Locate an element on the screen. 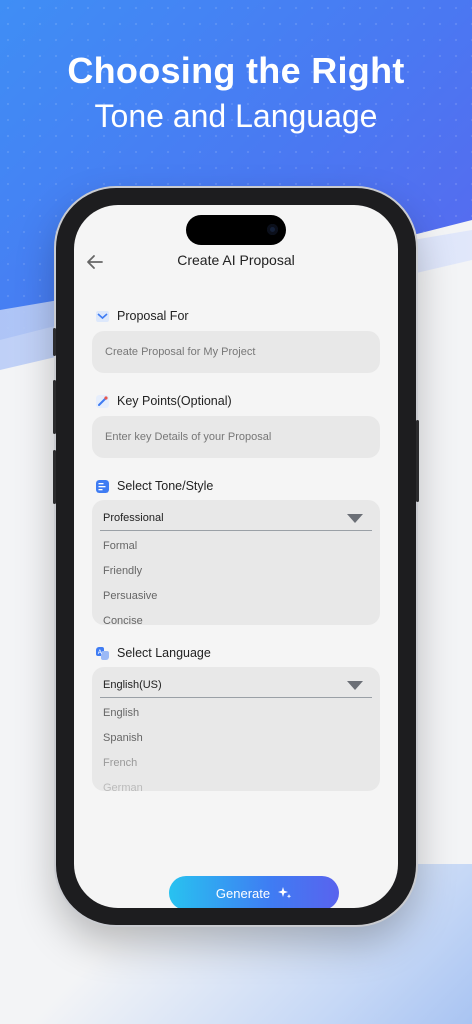 This screenshot has height=1024, width=472. key-points-label-text: Key Points(Optional) is located at coordinates (174, 401).